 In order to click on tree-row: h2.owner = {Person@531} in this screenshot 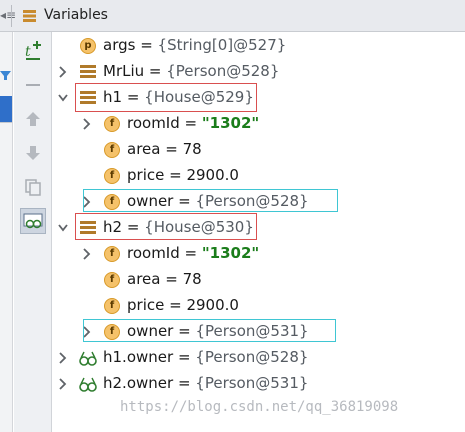, I will do `click(259, 384)`.